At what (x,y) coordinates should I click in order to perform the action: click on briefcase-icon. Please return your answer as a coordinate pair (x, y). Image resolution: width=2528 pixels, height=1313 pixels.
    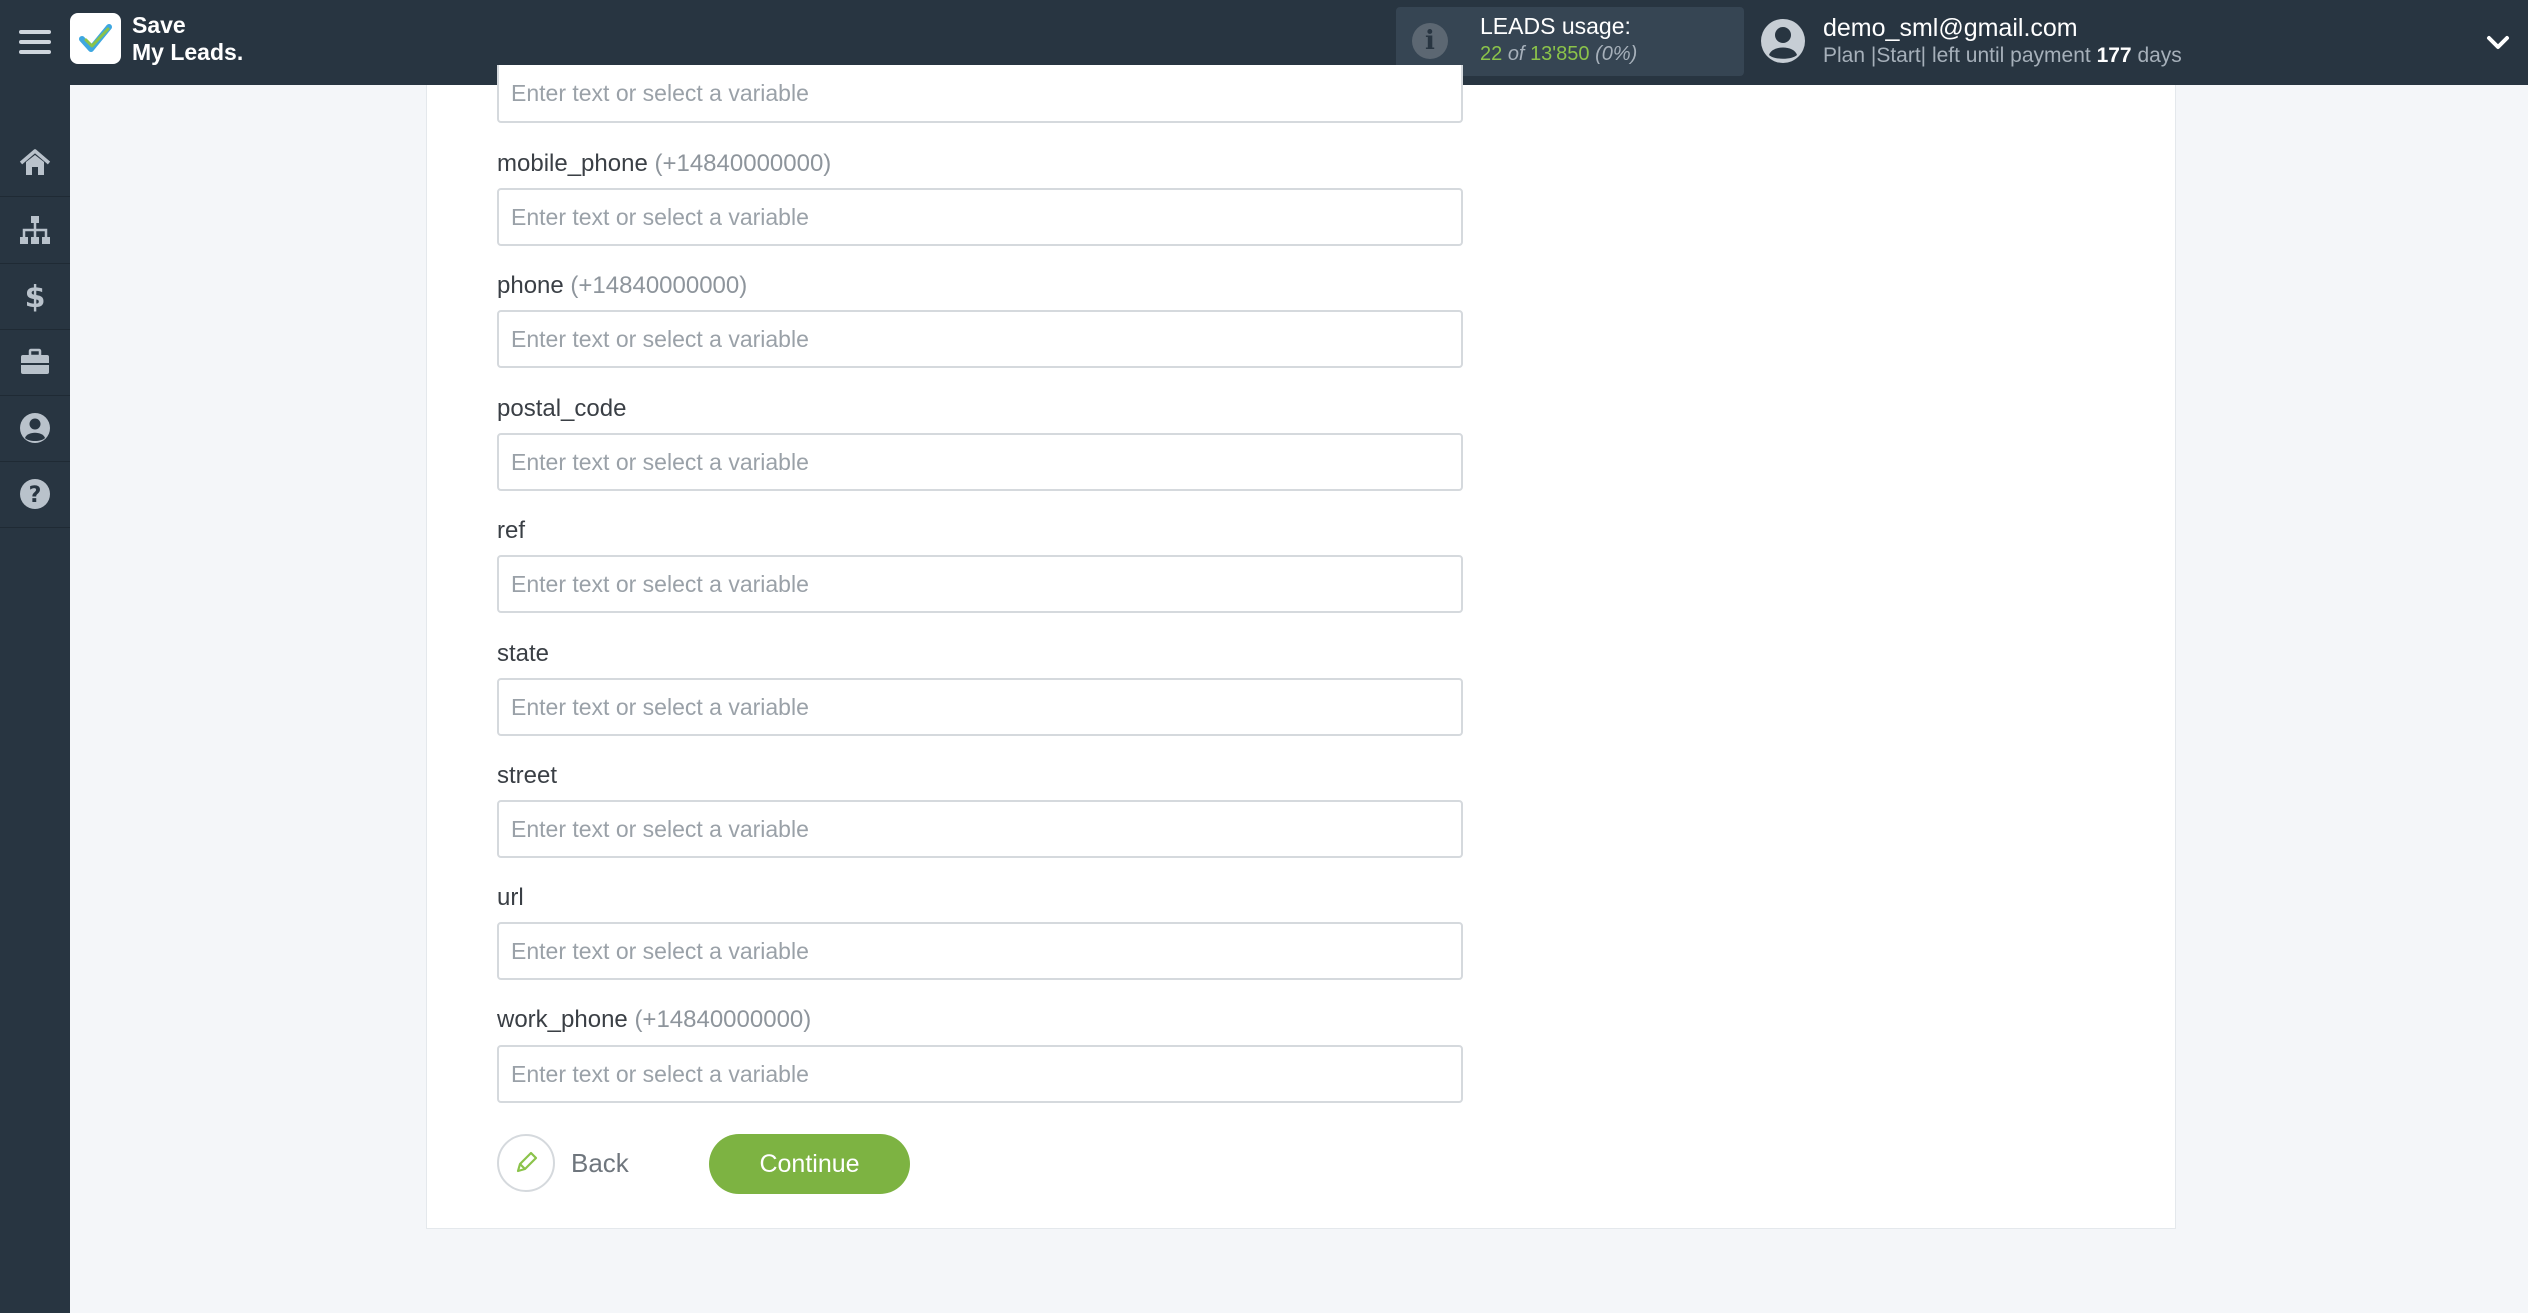
    Looking at the image, I should click on (35, 361).